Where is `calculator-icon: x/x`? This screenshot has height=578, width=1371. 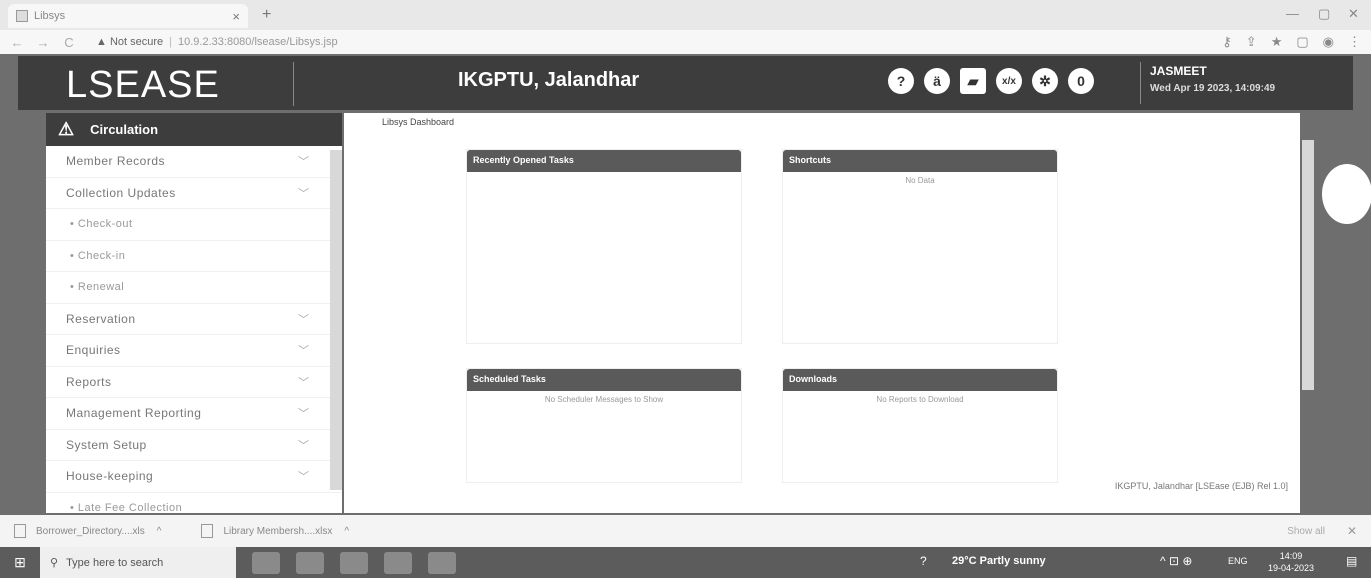
calculator-icon: x/x is located at coordinates (1009, 81).